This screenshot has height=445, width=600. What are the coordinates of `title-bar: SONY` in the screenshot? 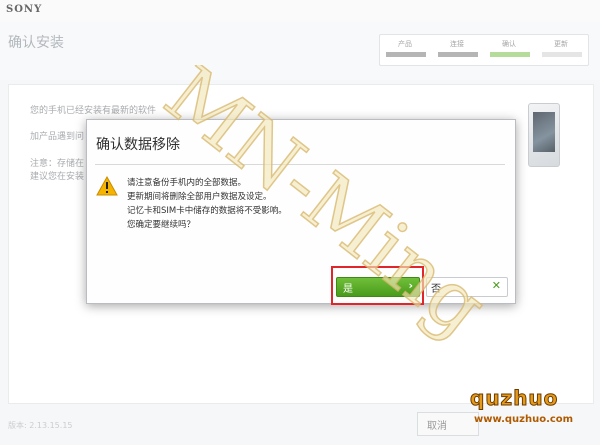 It's located at (300, 11).